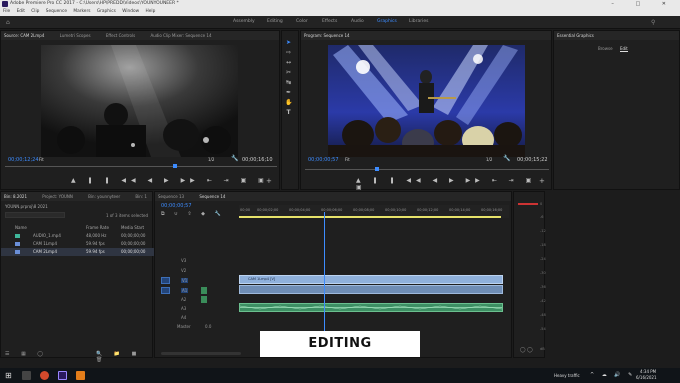  What do you see at coordinates (526, 350) in the screenshot?
I see `solo-meter-buttons: ◯ ◯` at bounding box center [526, 350].